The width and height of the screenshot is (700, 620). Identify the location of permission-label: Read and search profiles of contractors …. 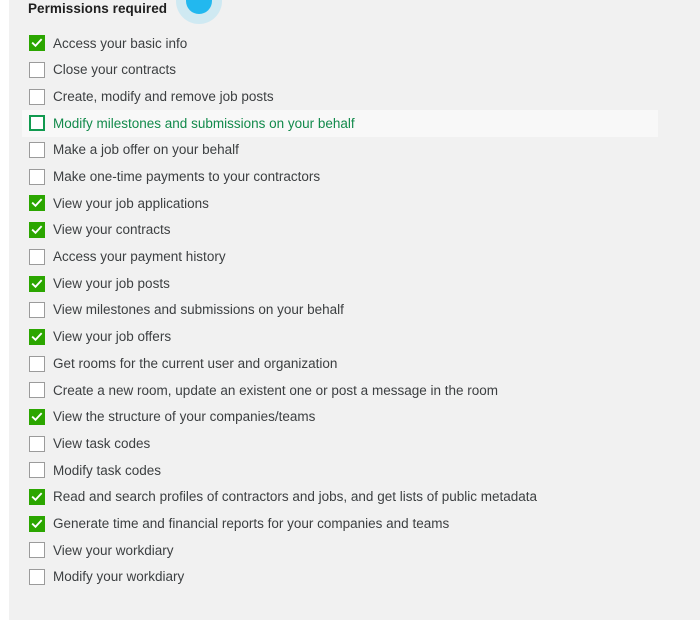
(295, 497).